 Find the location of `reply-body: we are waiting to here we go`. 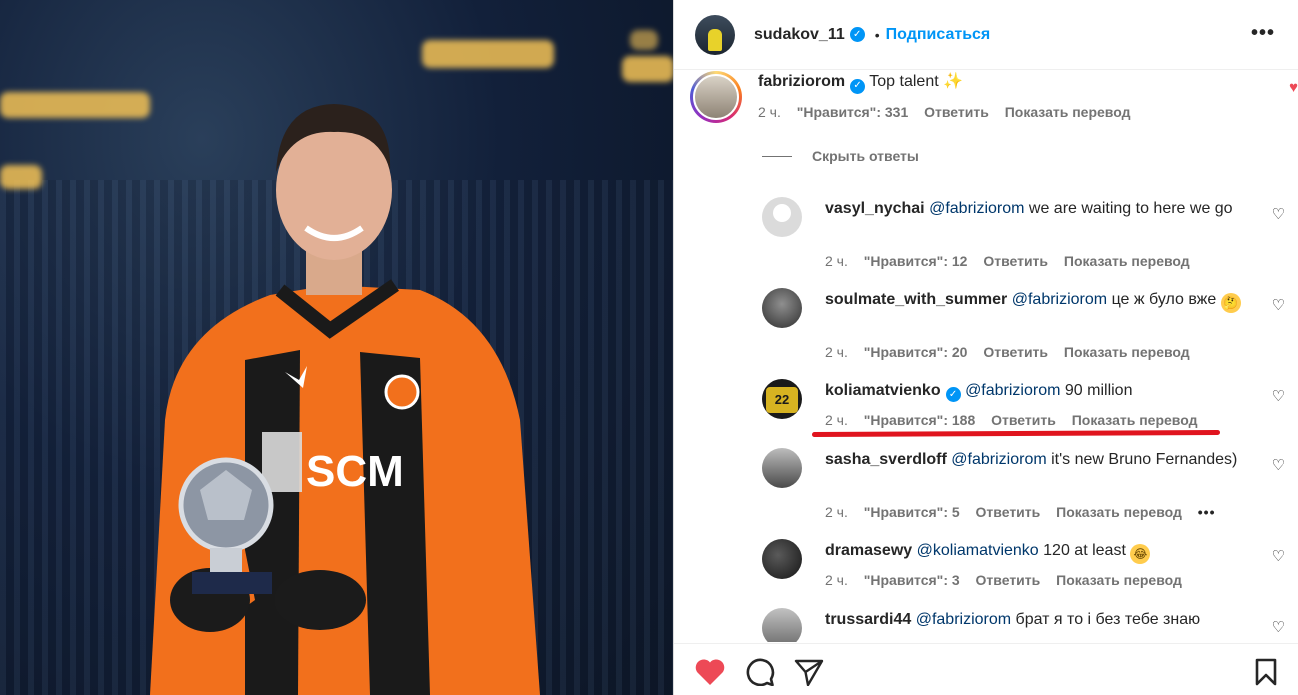

reply-body: we are waiting to here we go is located at coordinates (1130, 208).